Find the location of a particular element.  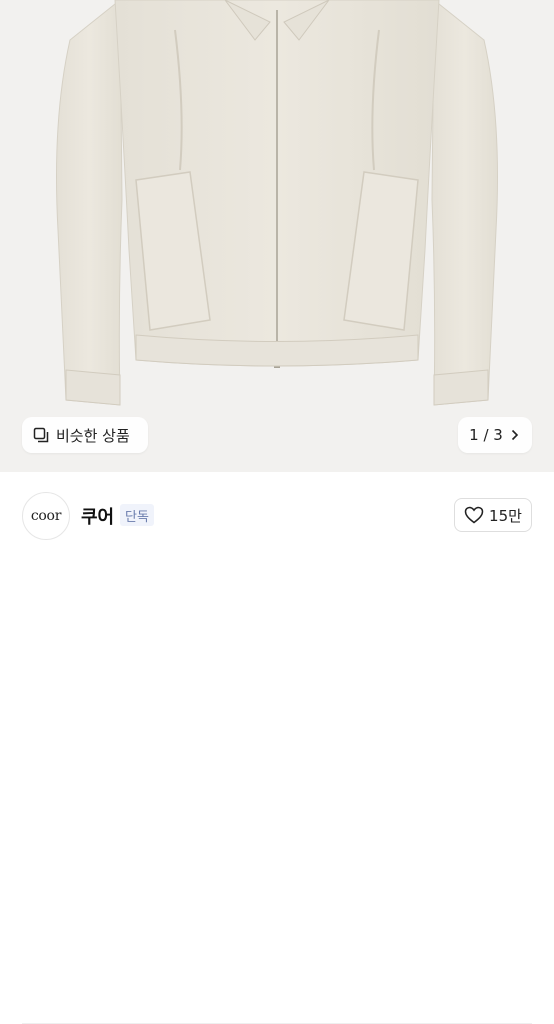

image-counter-text: 1 / 3 is located at coordinates (486, 435).